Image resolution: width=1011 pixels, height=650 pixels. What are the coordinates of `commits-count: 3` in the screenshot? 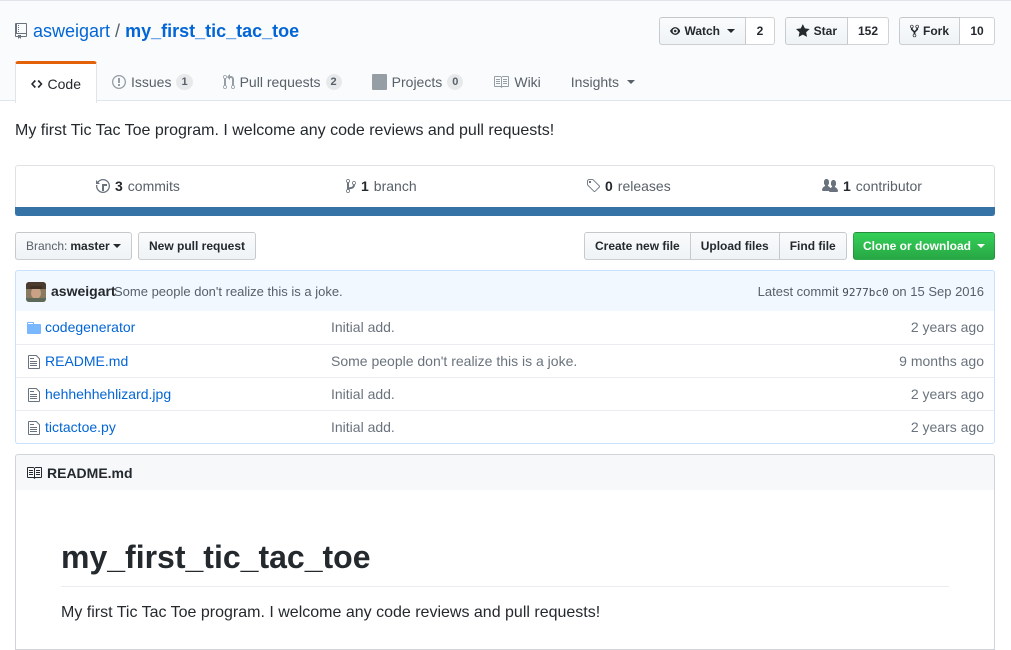 It's located at (119, 186).